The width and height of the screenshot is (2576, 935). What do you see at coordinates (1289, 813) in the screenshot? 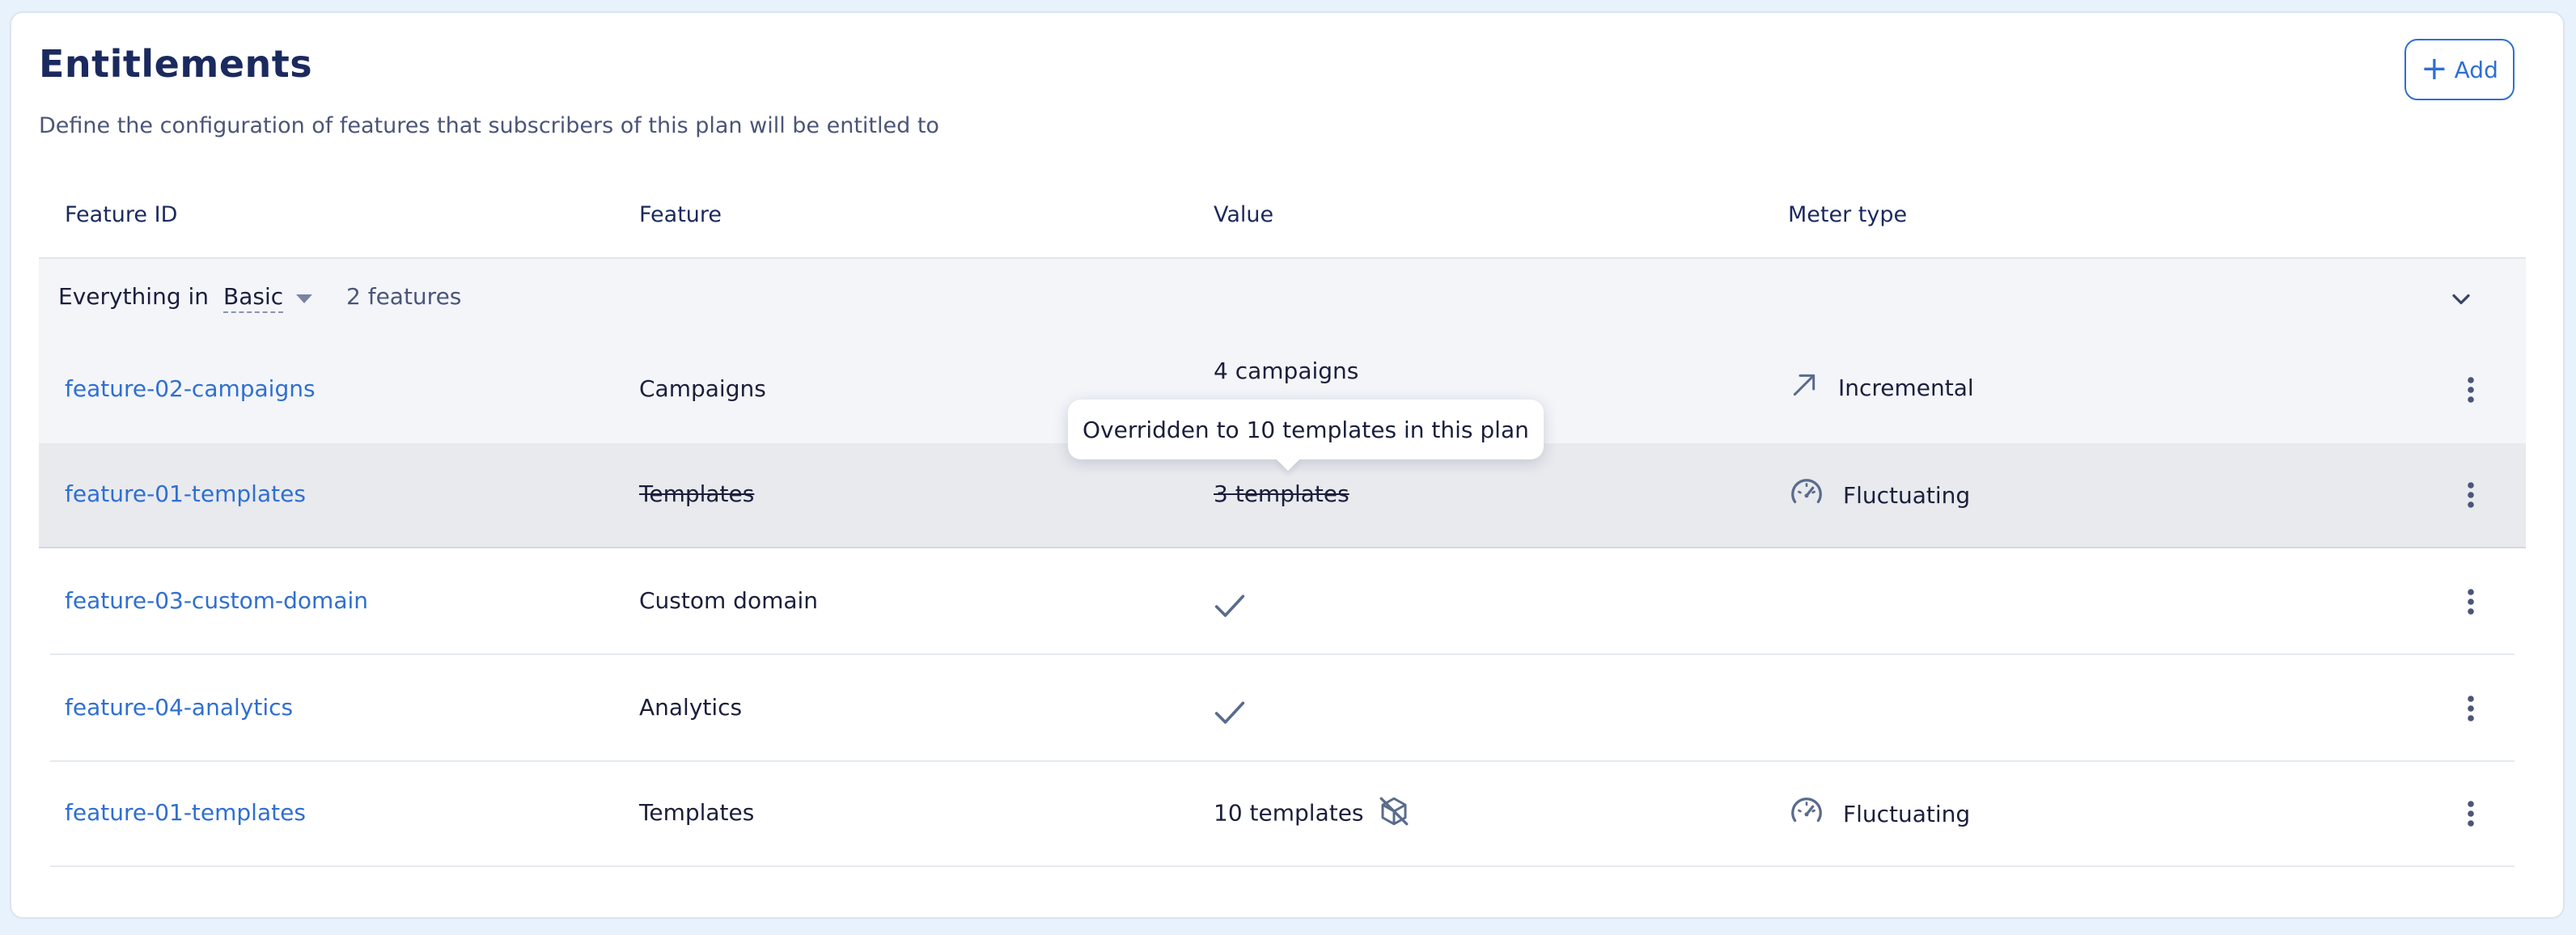
I see `feature-value: 10 templates` at bounding box center [1289, 813].